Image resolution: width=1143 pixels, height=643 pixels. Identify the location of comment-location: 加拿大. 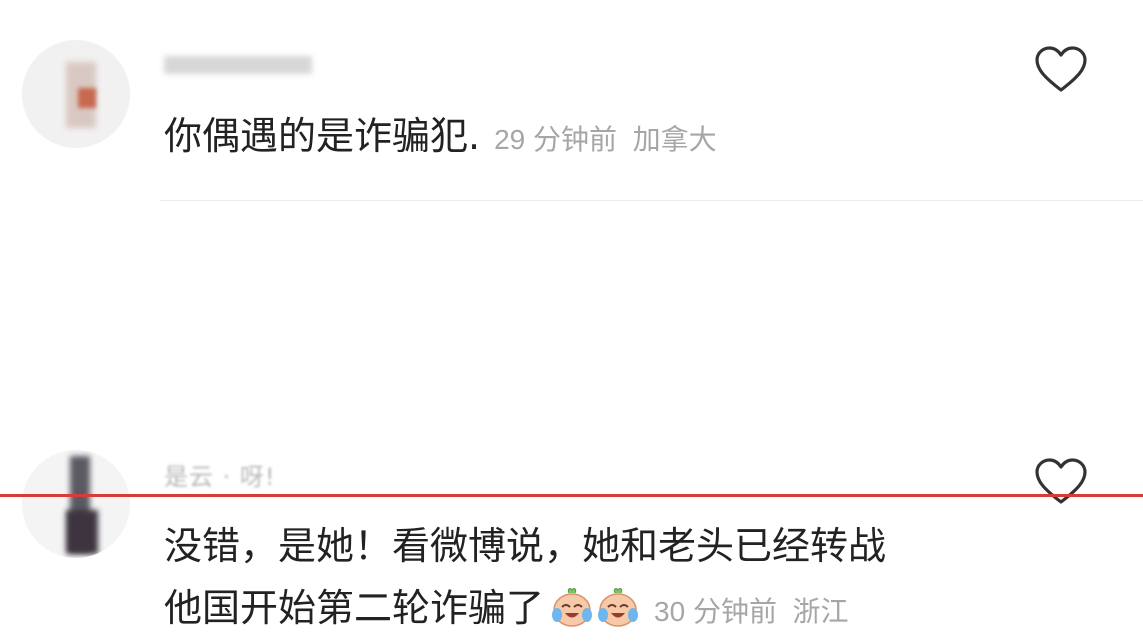
(674, 139).